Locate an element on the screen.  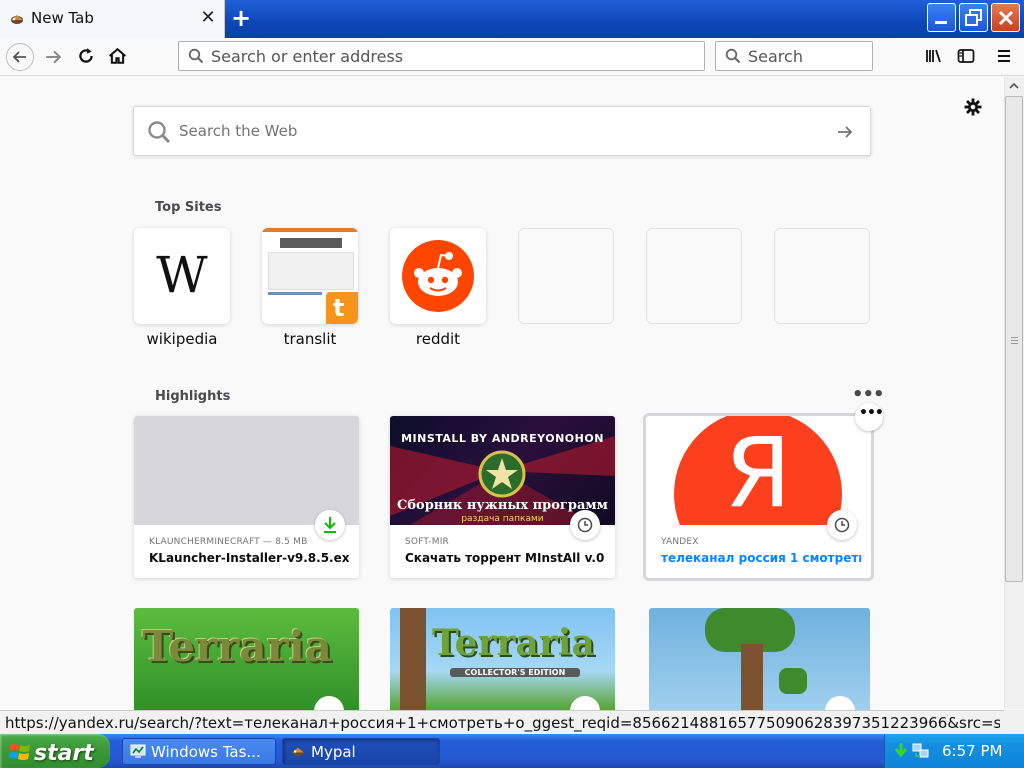
start-label: start is located at coordinates (64, 753).